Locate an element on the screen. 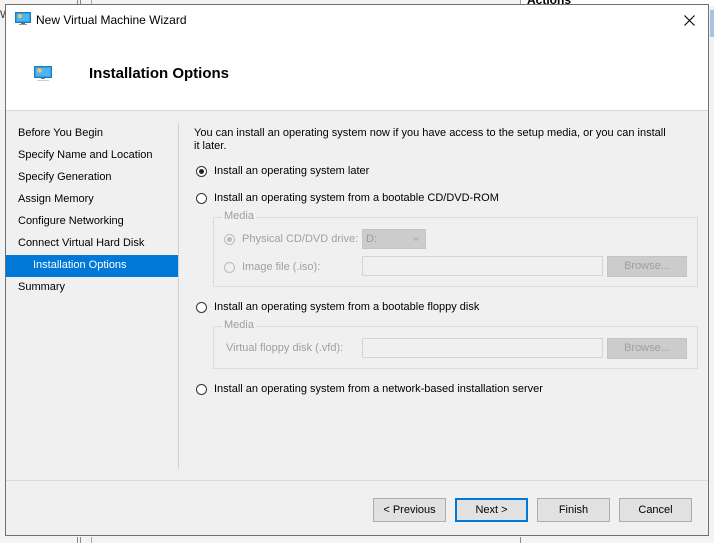  option-install-later-label: Install an operating system later is located at coordinates (292, 171).